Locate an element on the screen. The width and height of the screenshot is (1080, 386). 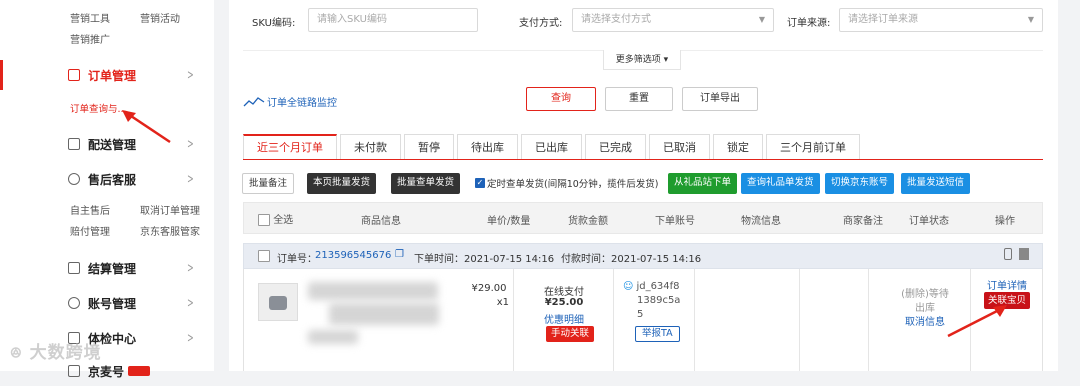
order-id-label: 订单号： is located at coordinates (297, 259).